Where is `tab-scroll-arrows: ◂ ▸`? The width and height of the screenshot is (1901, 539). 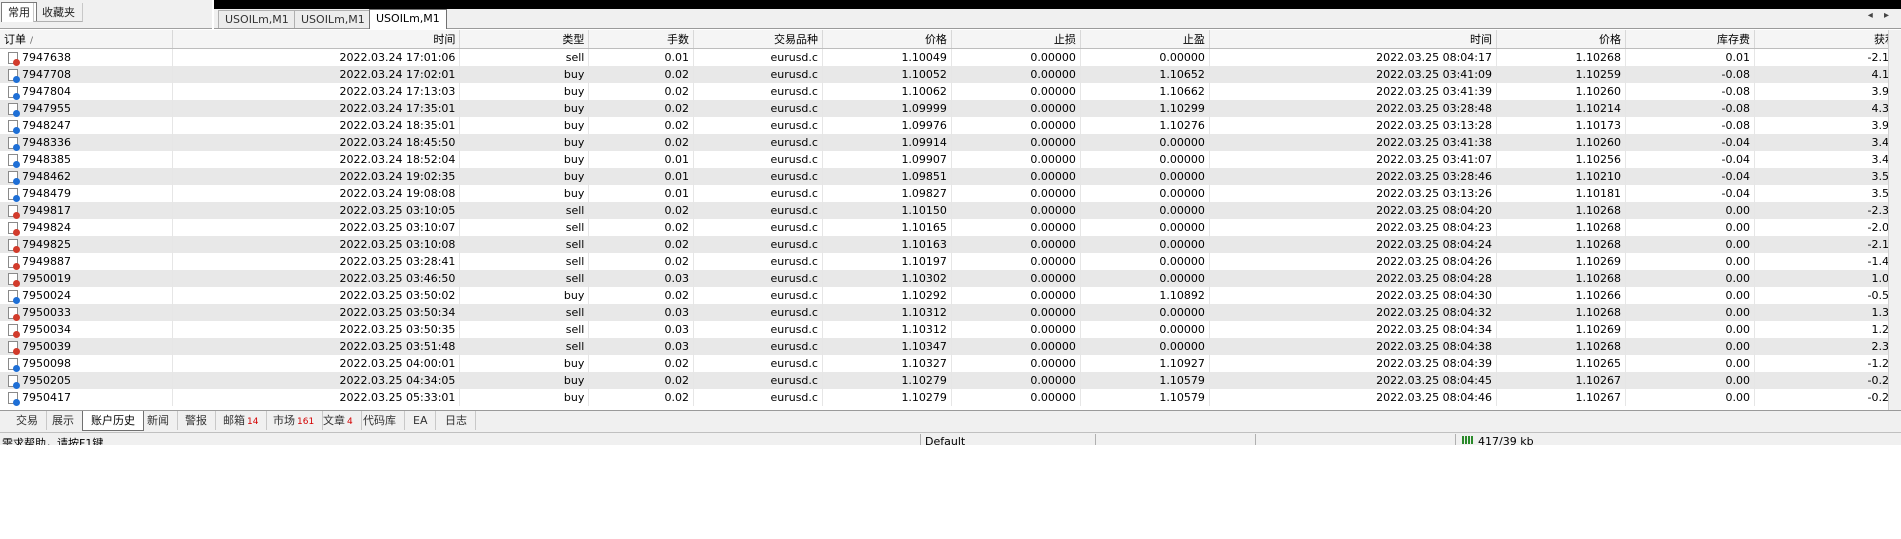
tab-scroll-arrows: ◂ ▸ is located at coordinates (1880, 15).